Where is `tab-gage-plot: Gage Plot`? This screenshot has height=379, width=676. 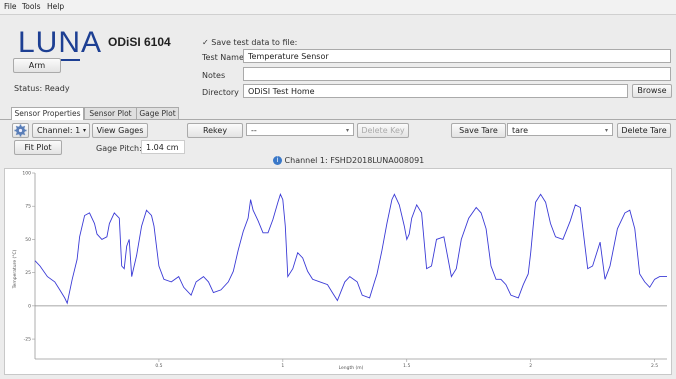
tab-gage-plot: Gage Plot is located at coordinates (157, 113).